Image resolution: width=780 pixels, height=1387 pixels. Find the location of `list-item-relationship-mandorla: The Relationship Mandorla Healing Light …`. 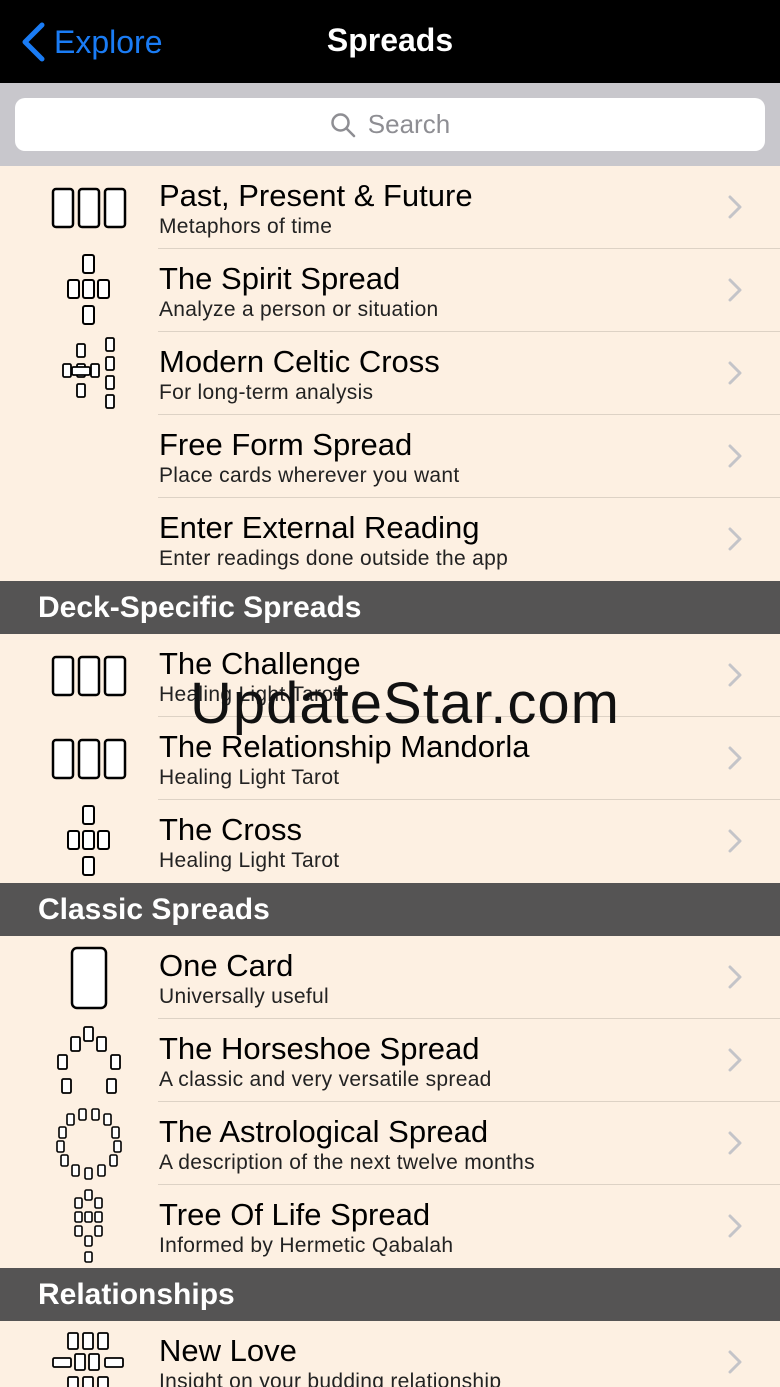

list-item-relationship-mandorla: The Relationship Mandorla Healing Light … is located at coordinates (390, 758).